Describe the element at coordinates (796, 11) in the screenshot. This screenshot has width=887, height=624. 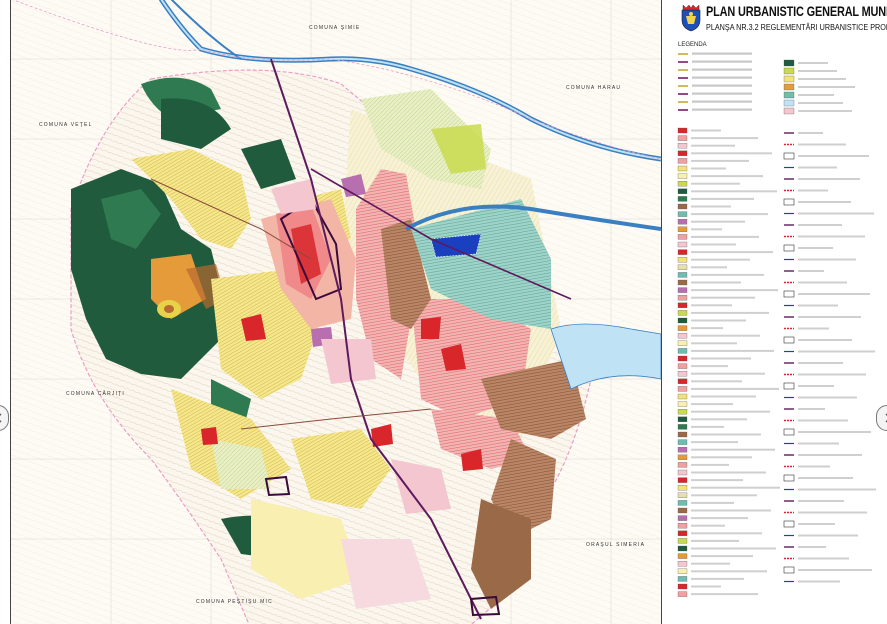
I see `map-title: PLAN URBANISTIC GENERAL MUNICIPIUL DEVA` at that location.